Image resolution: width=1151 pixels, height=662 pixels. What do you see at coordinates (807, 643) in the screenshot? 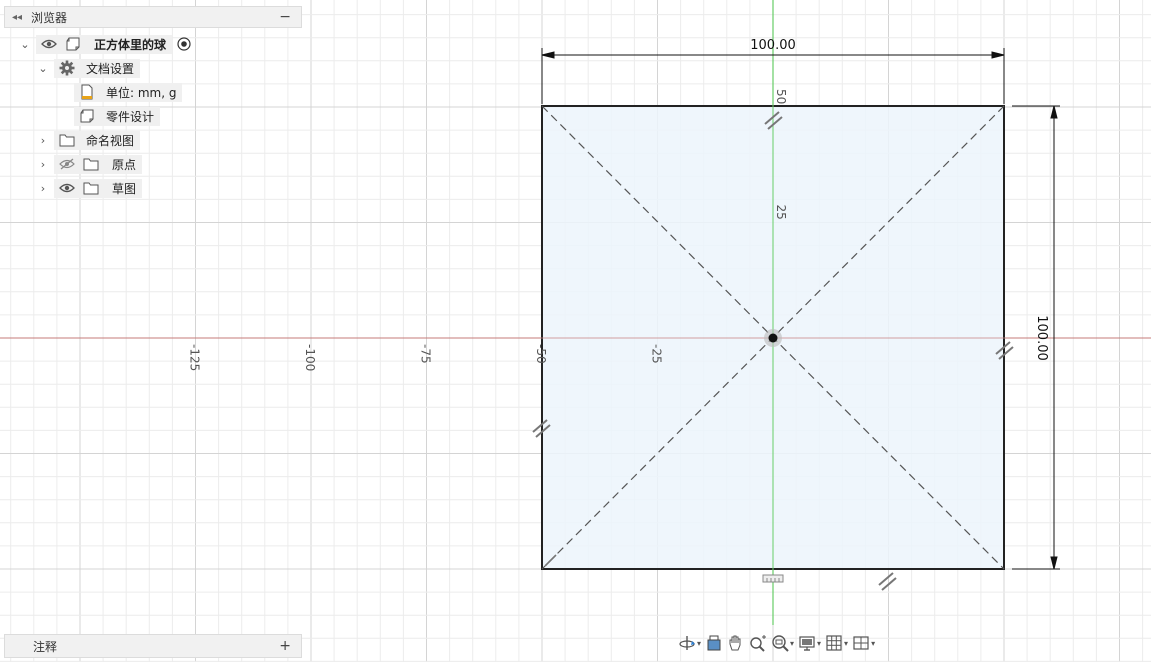
I see `display-settings-icon` at bounding box center [807, 643].